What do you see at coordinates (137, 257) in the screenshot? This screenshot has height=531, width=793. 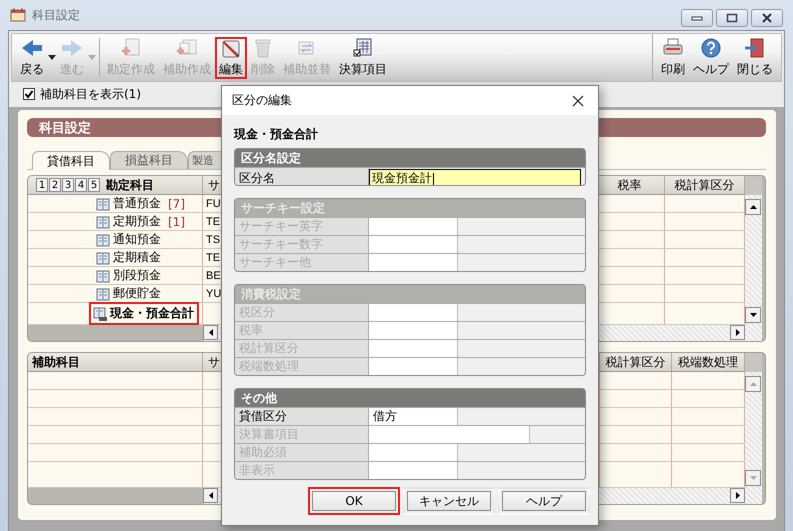 I see `account-name: 定期積金` at bounding box center [137, 257].